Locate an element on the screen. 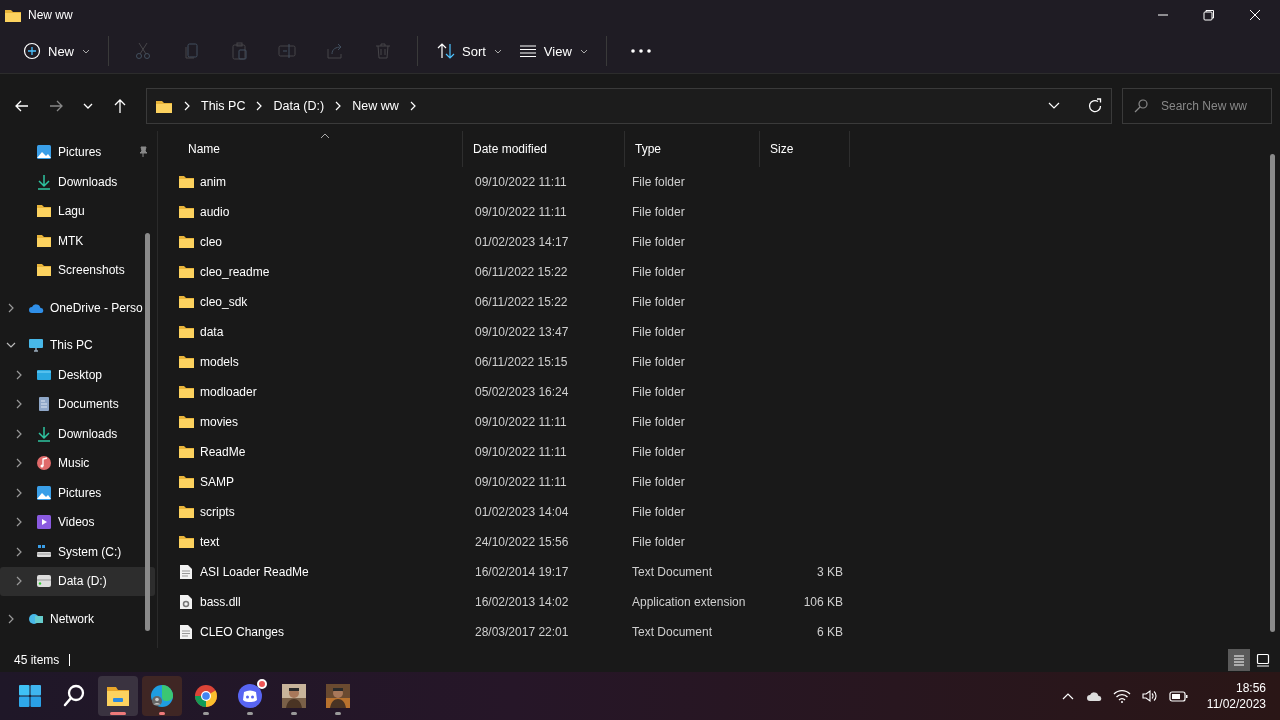 This screenshot has height=720, width=1280. maximize-icon is located at coordinates (1209, 14).